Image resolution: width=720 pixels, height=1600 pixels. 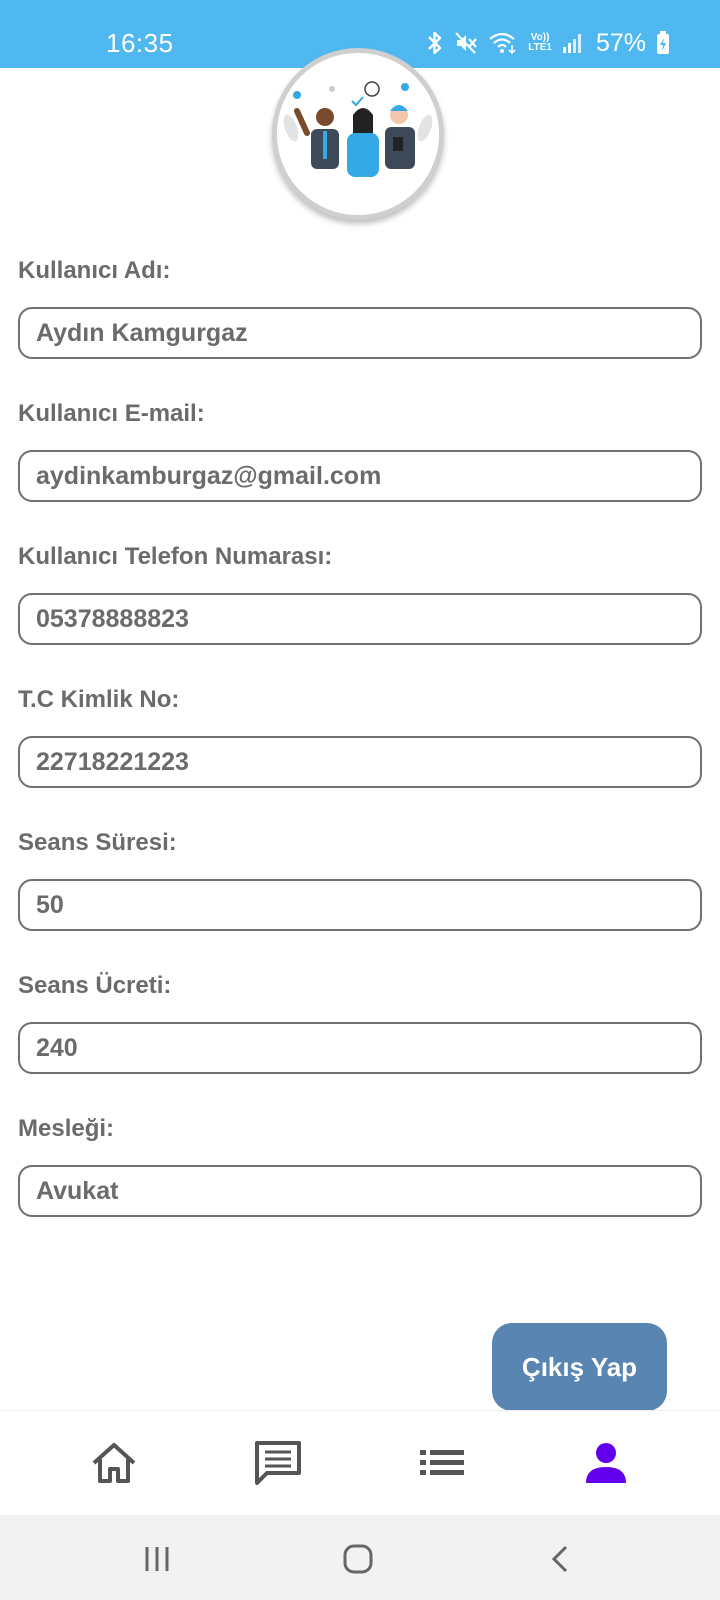 What do you see at coordinates (142, 333) in the screenshot?
I see `username-value: Aydın Kamgurgaz` at bounding box center [142, 333].